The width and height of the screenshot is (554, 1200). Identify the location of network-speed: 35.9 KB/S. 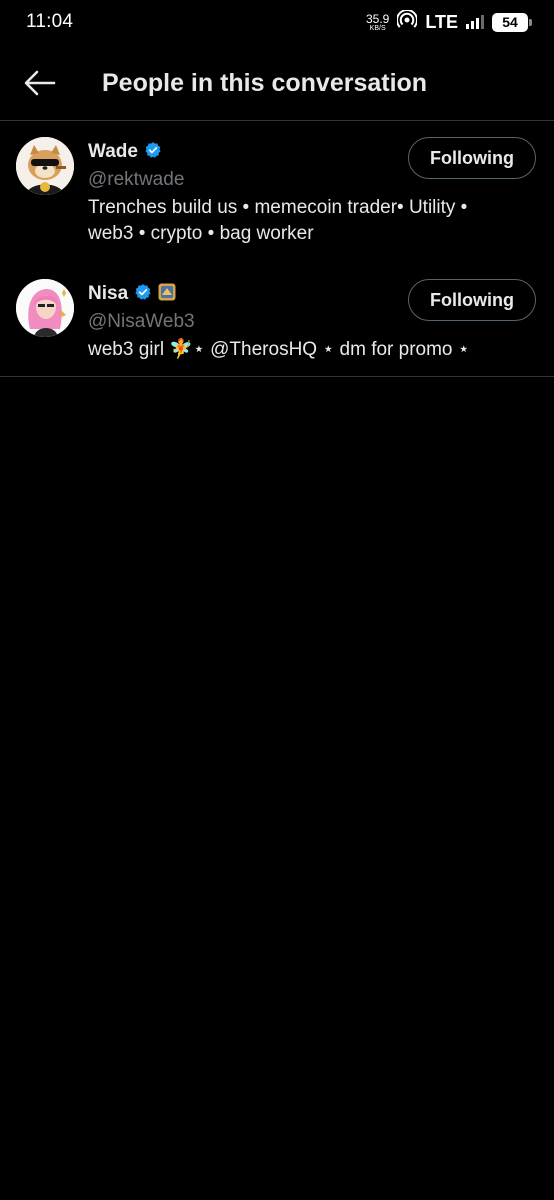
(377, 22).